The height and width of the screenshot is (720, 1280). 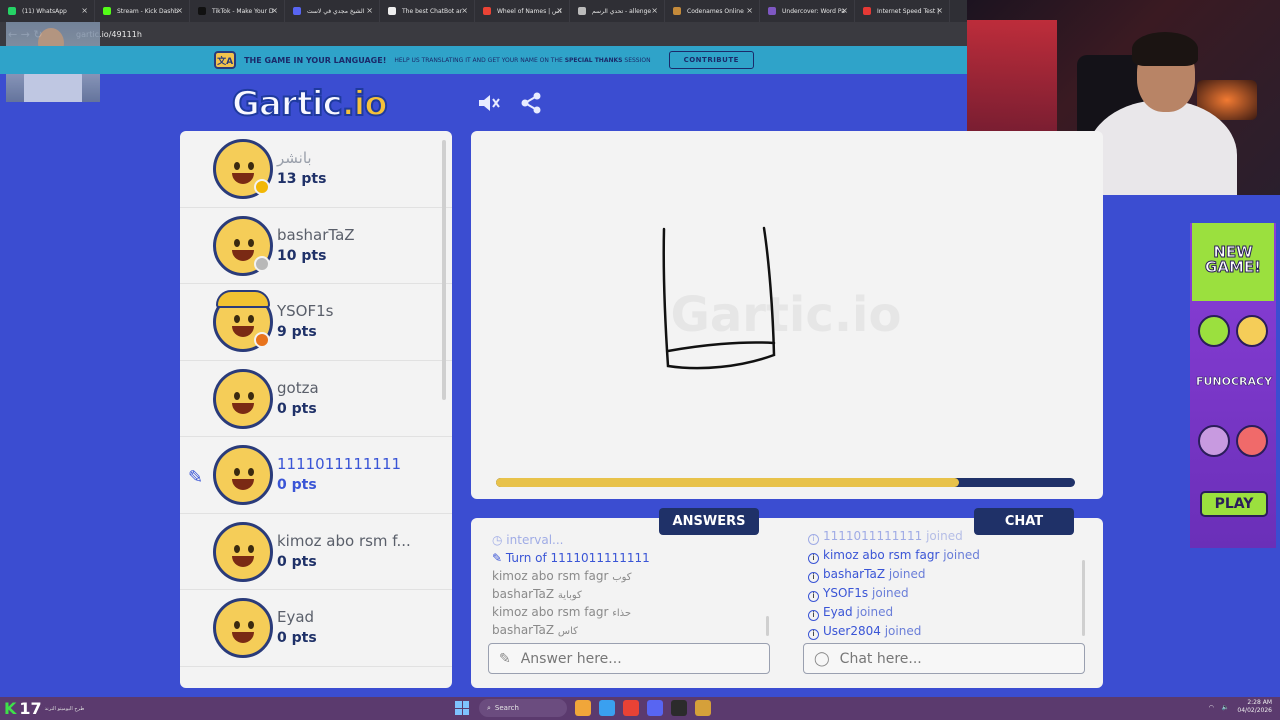 I want to click on browser-tab: Undercover: Word Pa ×, so click(x=807, y=11).